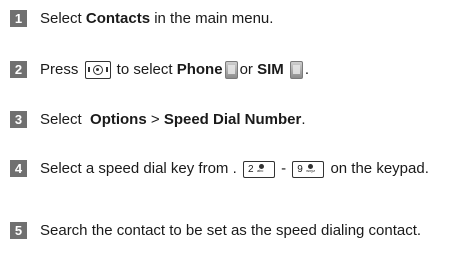  I want to click on step-text: Select Options > Speed Dial Number., so click(173, 119).